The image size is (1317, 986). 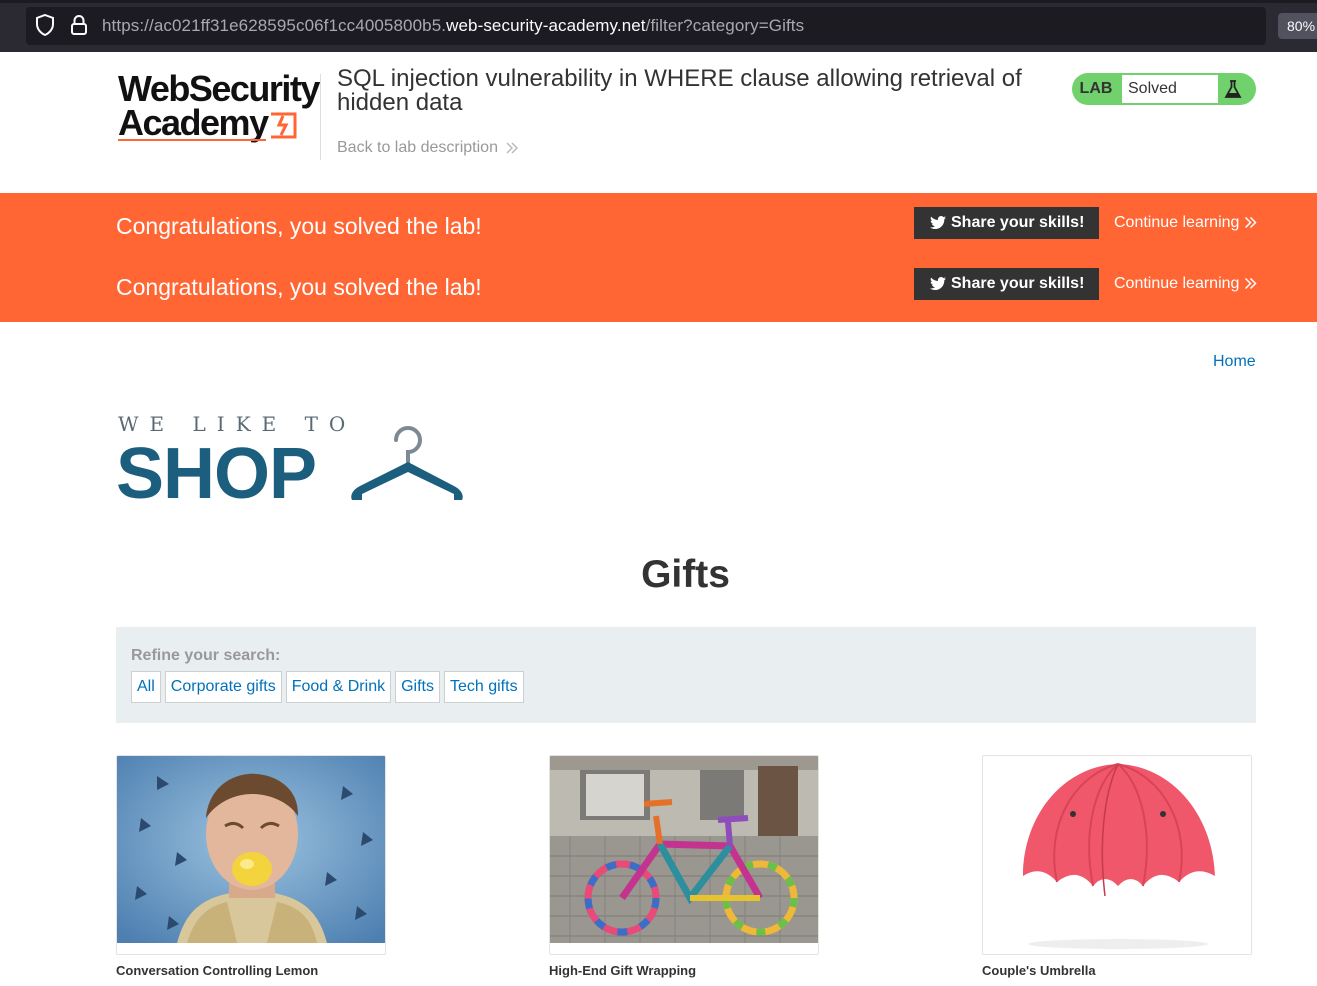 I want to click on page-heading: Gifts, so click(x=685, y=574).